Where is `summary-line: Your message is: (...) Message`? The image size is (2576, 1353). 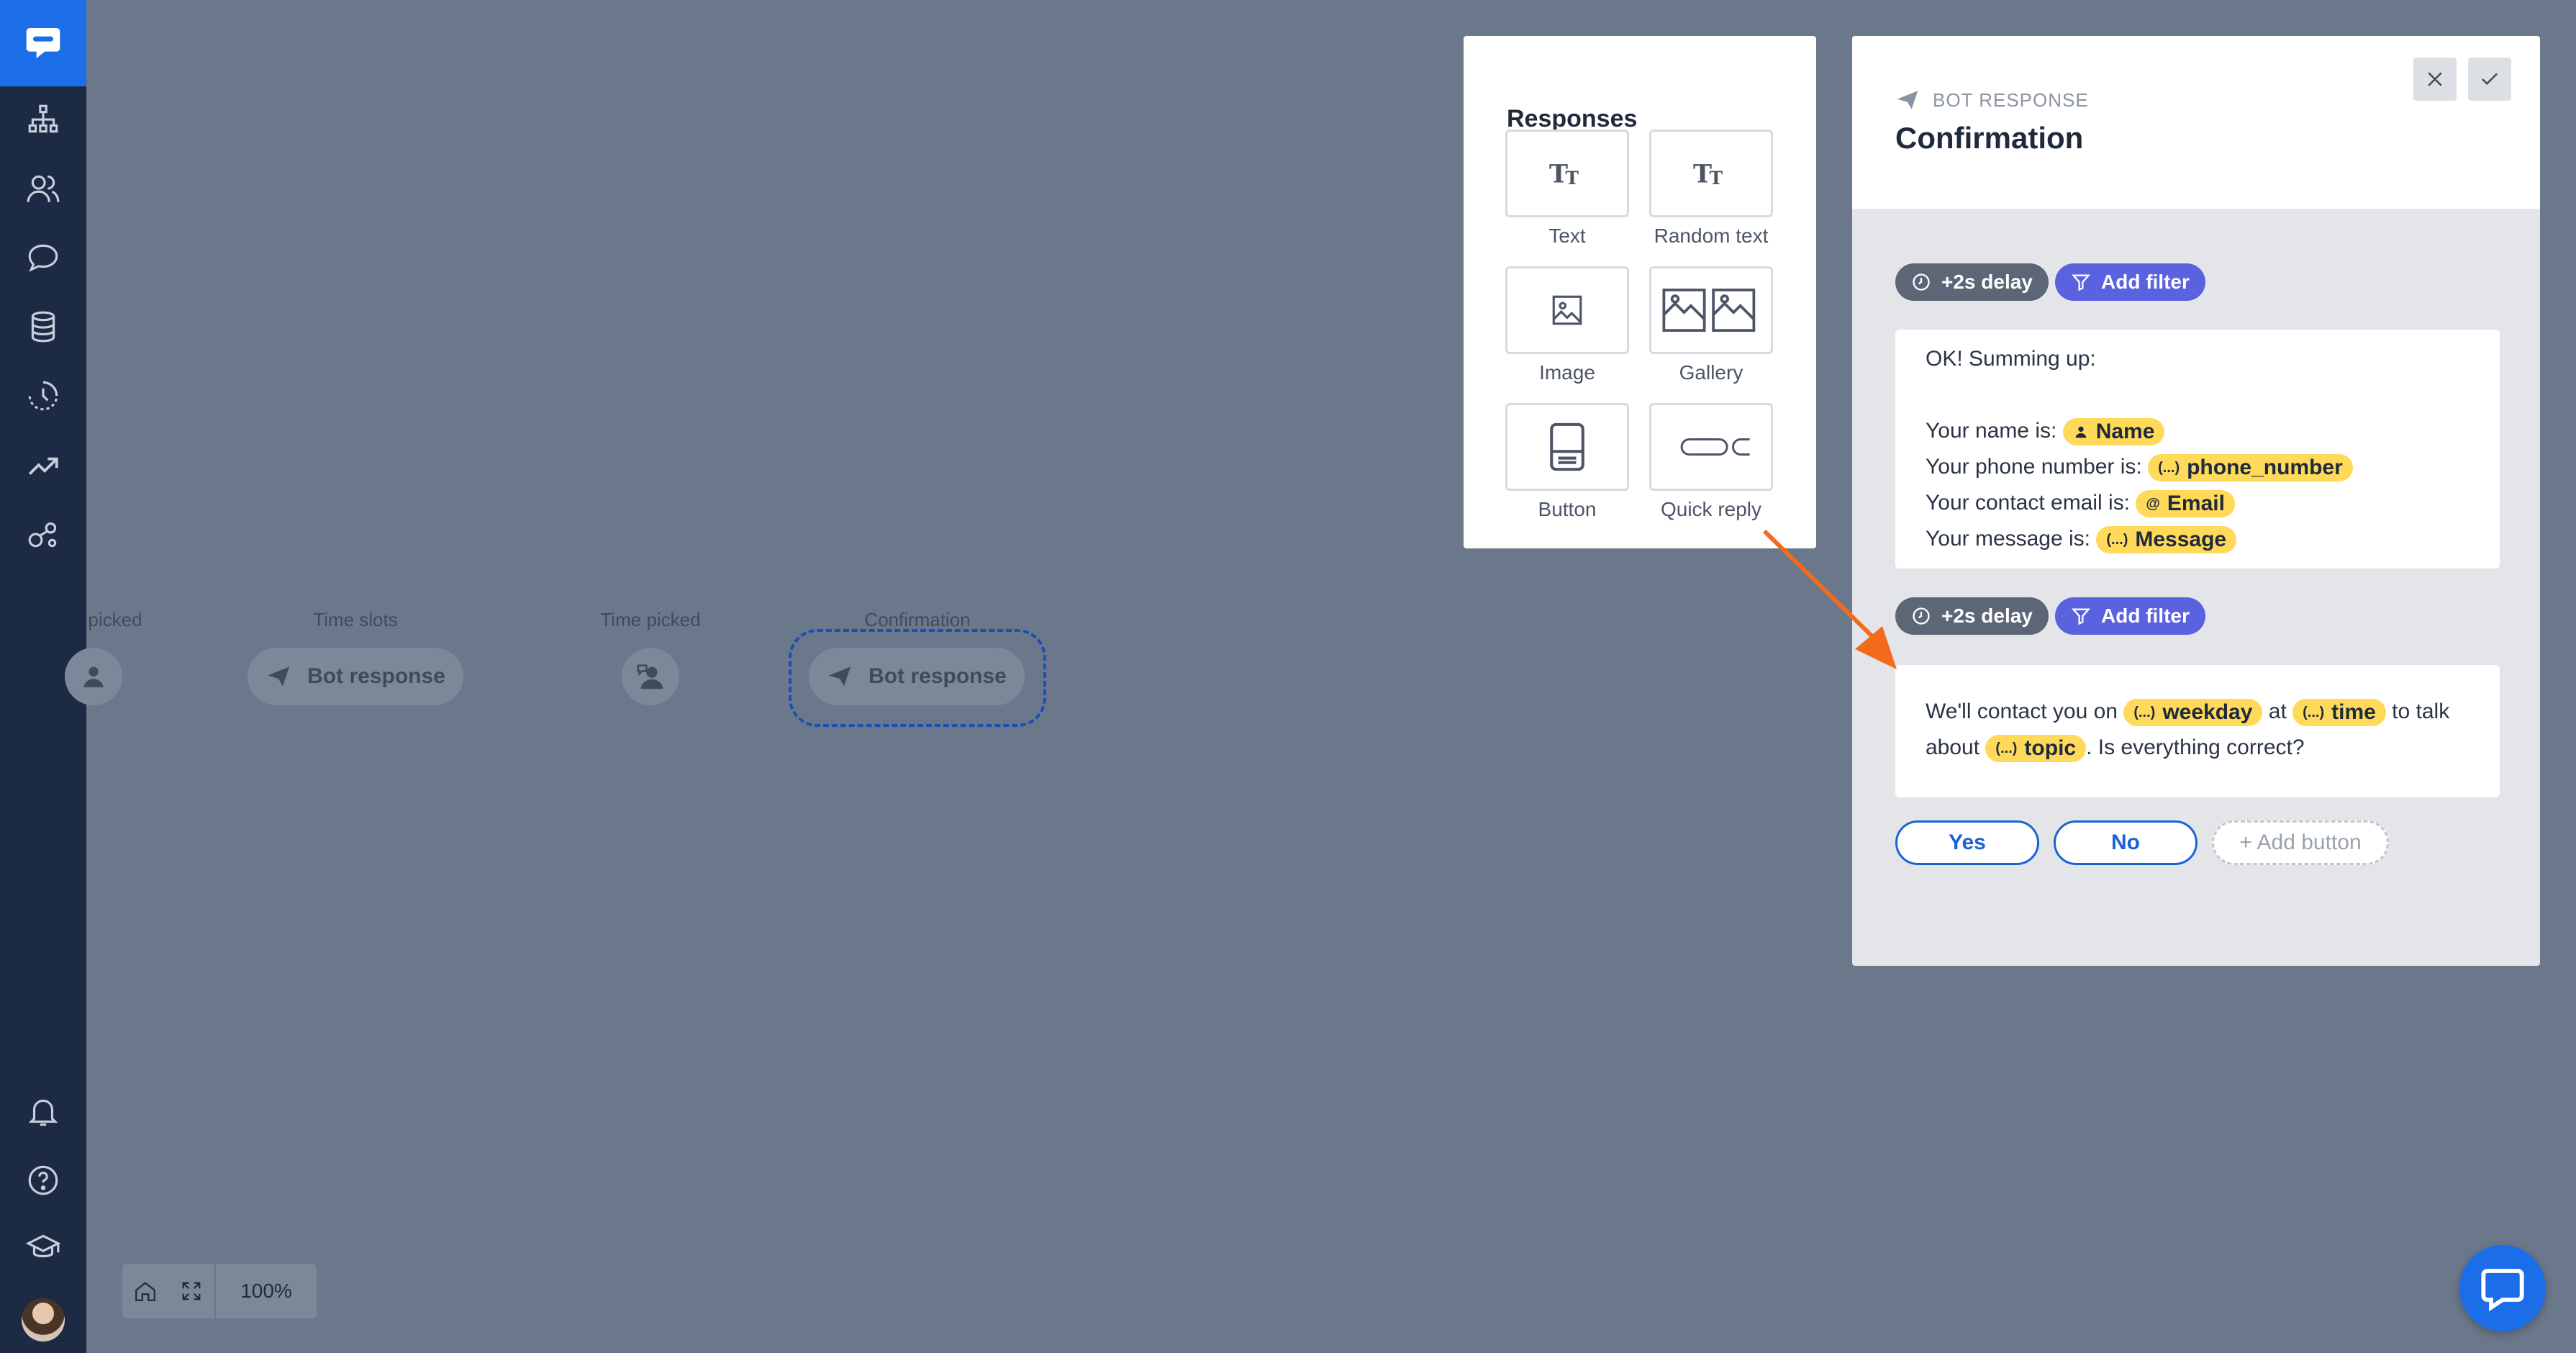
summary-line: Your message is: (...) Message is located at coordinates (2198, 539).